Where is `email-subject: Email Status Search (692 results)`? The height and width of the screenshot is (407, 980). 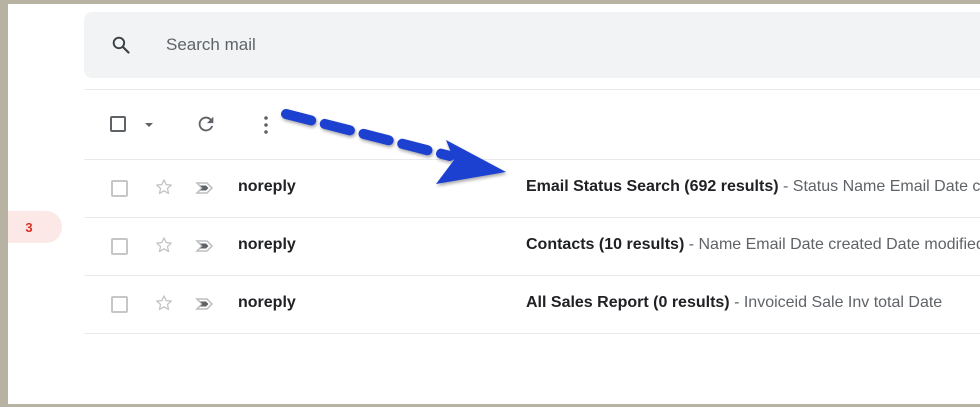 email-subject: Email Status Search (692 results) is located at coordinates (652, 186).